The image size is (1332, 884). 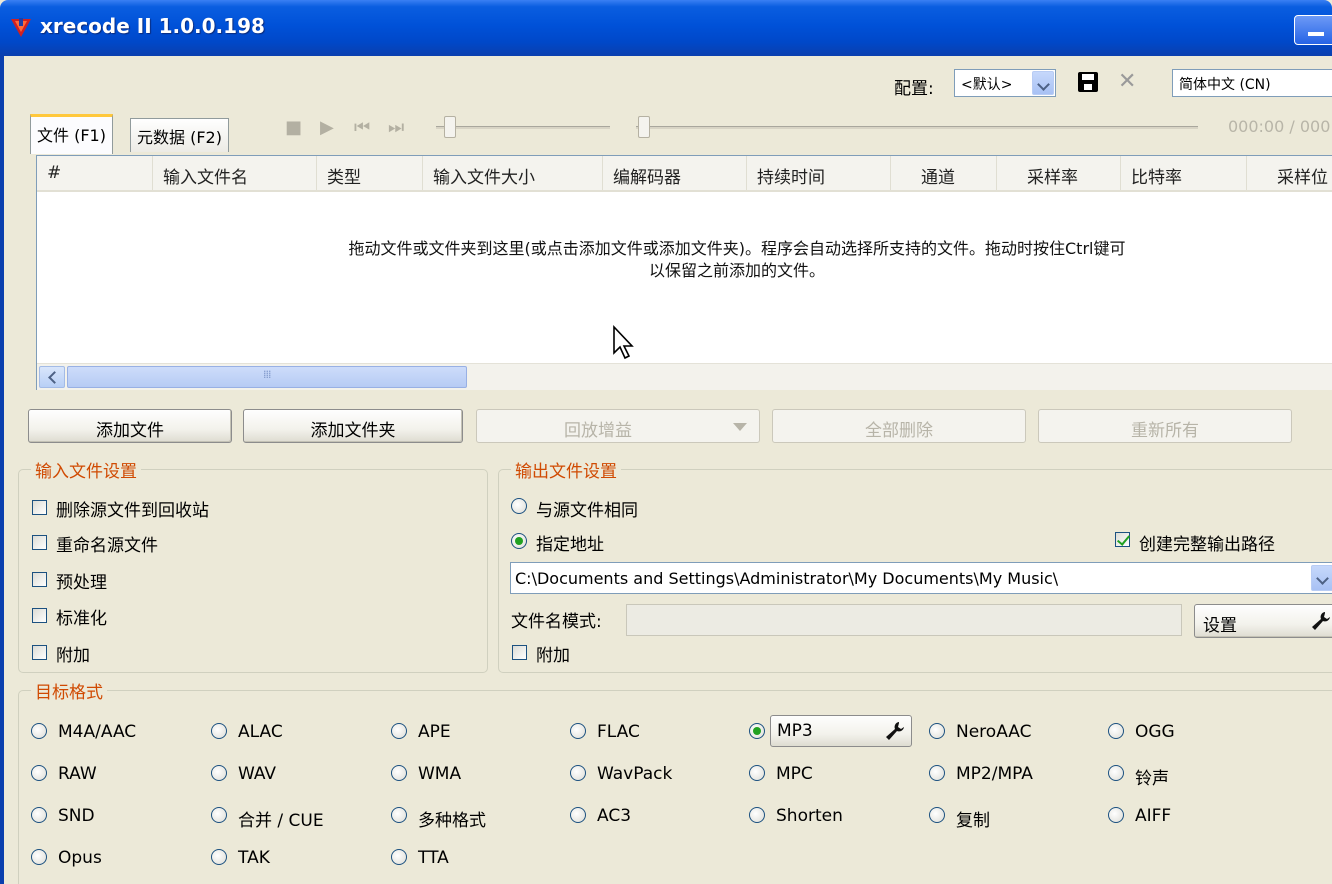 What do you see at coordinates (841, 731) in the screenshot?
I see `mp3-settings-button: MP3` at bounding box center [841, 731].